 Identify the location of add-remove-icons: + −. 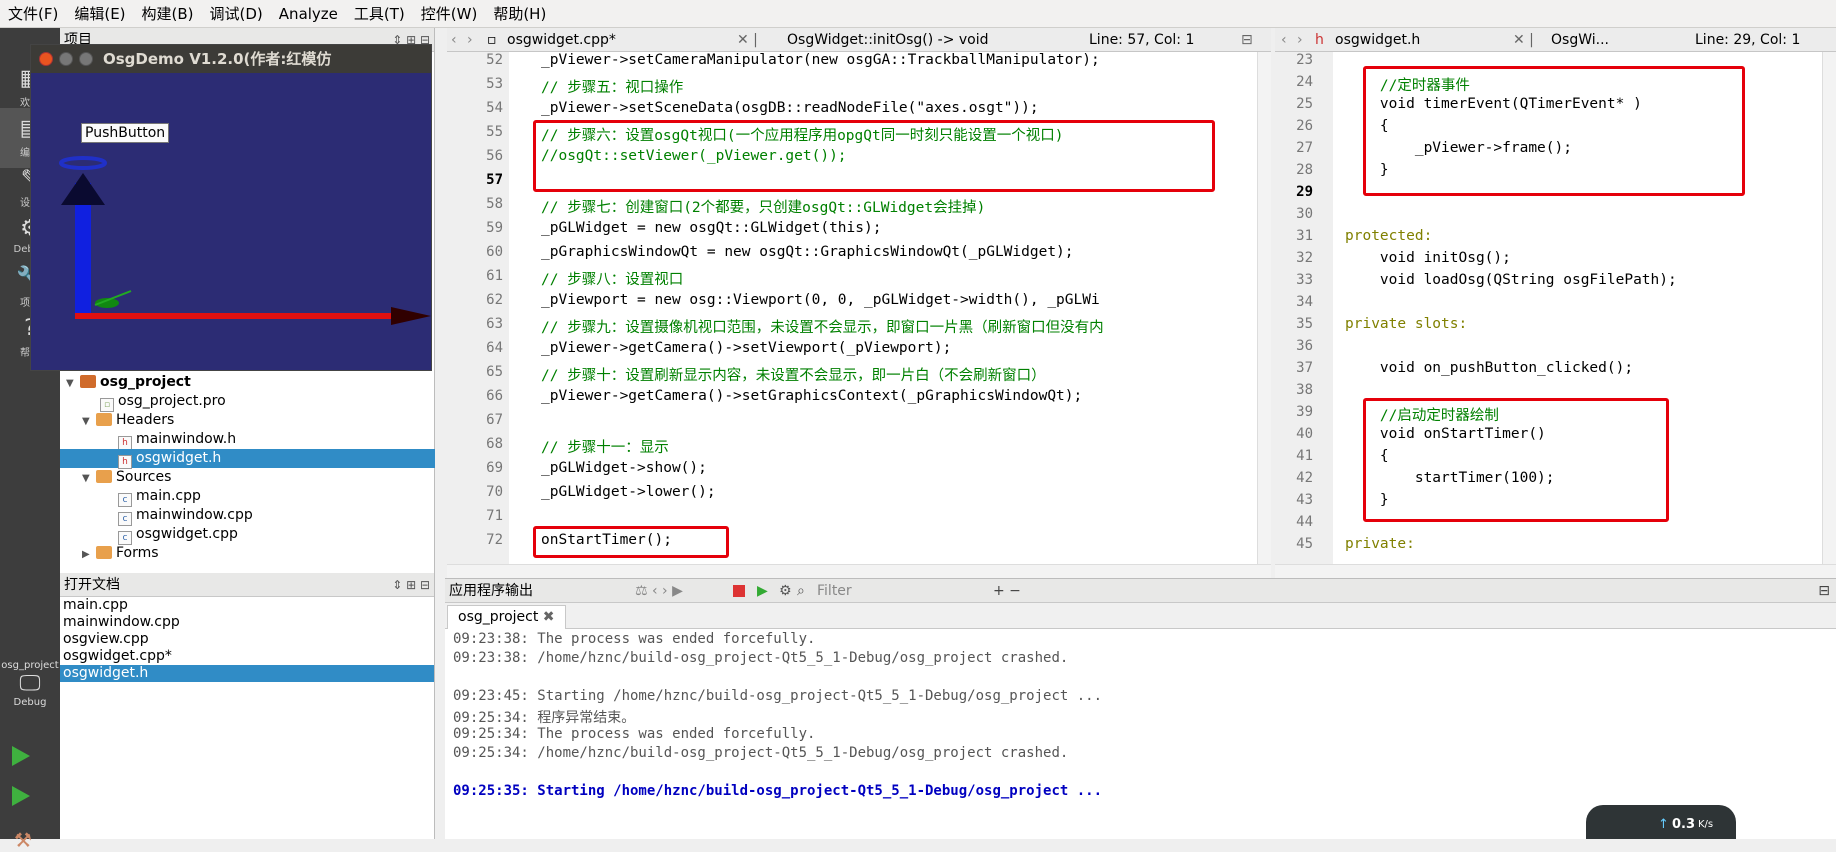
(1007, 591).